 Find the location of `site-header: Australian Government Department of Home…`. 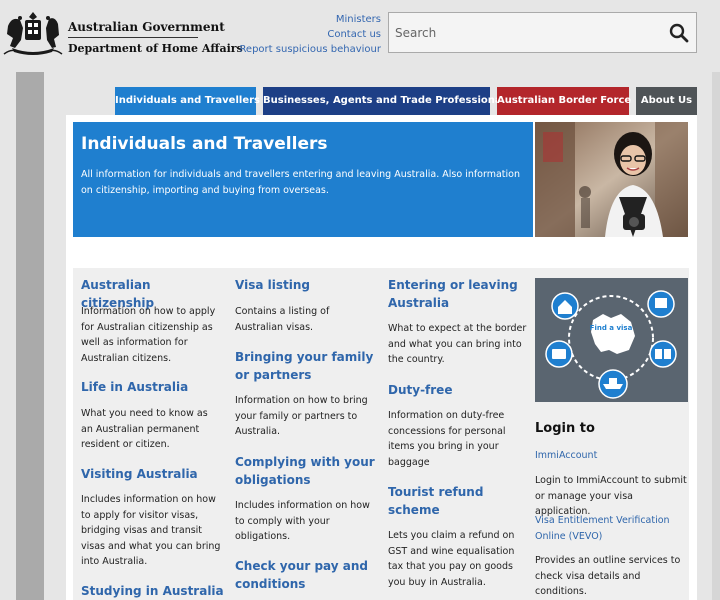

site-header: Australian Government Department of Home… is located at coordinates (360, 34).